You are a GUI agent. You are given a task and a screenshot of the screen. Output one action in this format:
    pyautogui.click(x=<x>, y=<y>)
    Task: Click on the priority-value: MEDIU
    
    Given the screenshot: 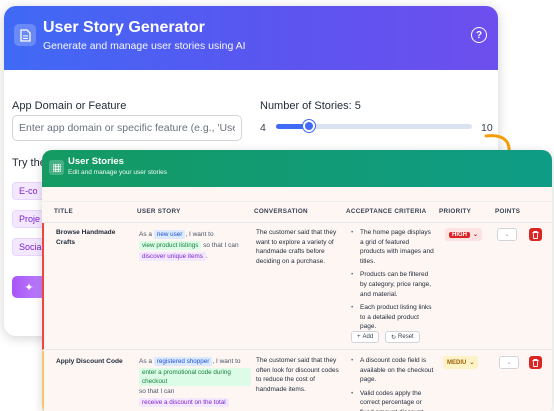 What is the action you would take?
    pyautogui.click(x=457, y=362)
    